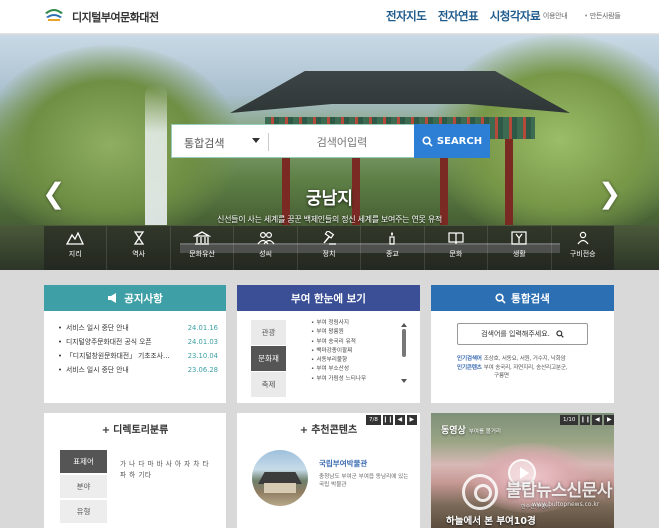  What do you see at coordinates (329, 199) in the screenshot?
I see `hero-title: 궁남지` at bounding box center [329, 199].